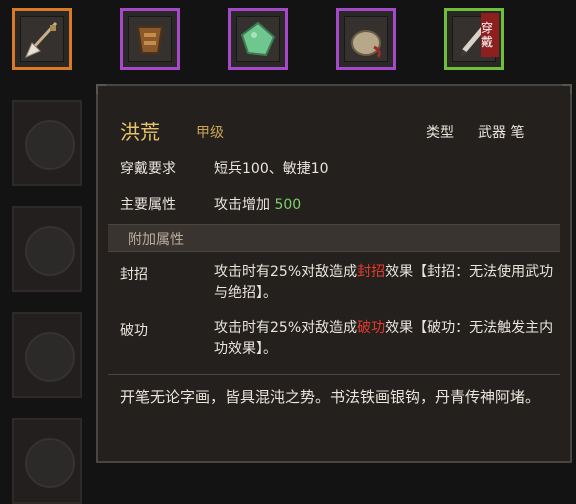  I want to click on armor-icon, so click(150, 39).